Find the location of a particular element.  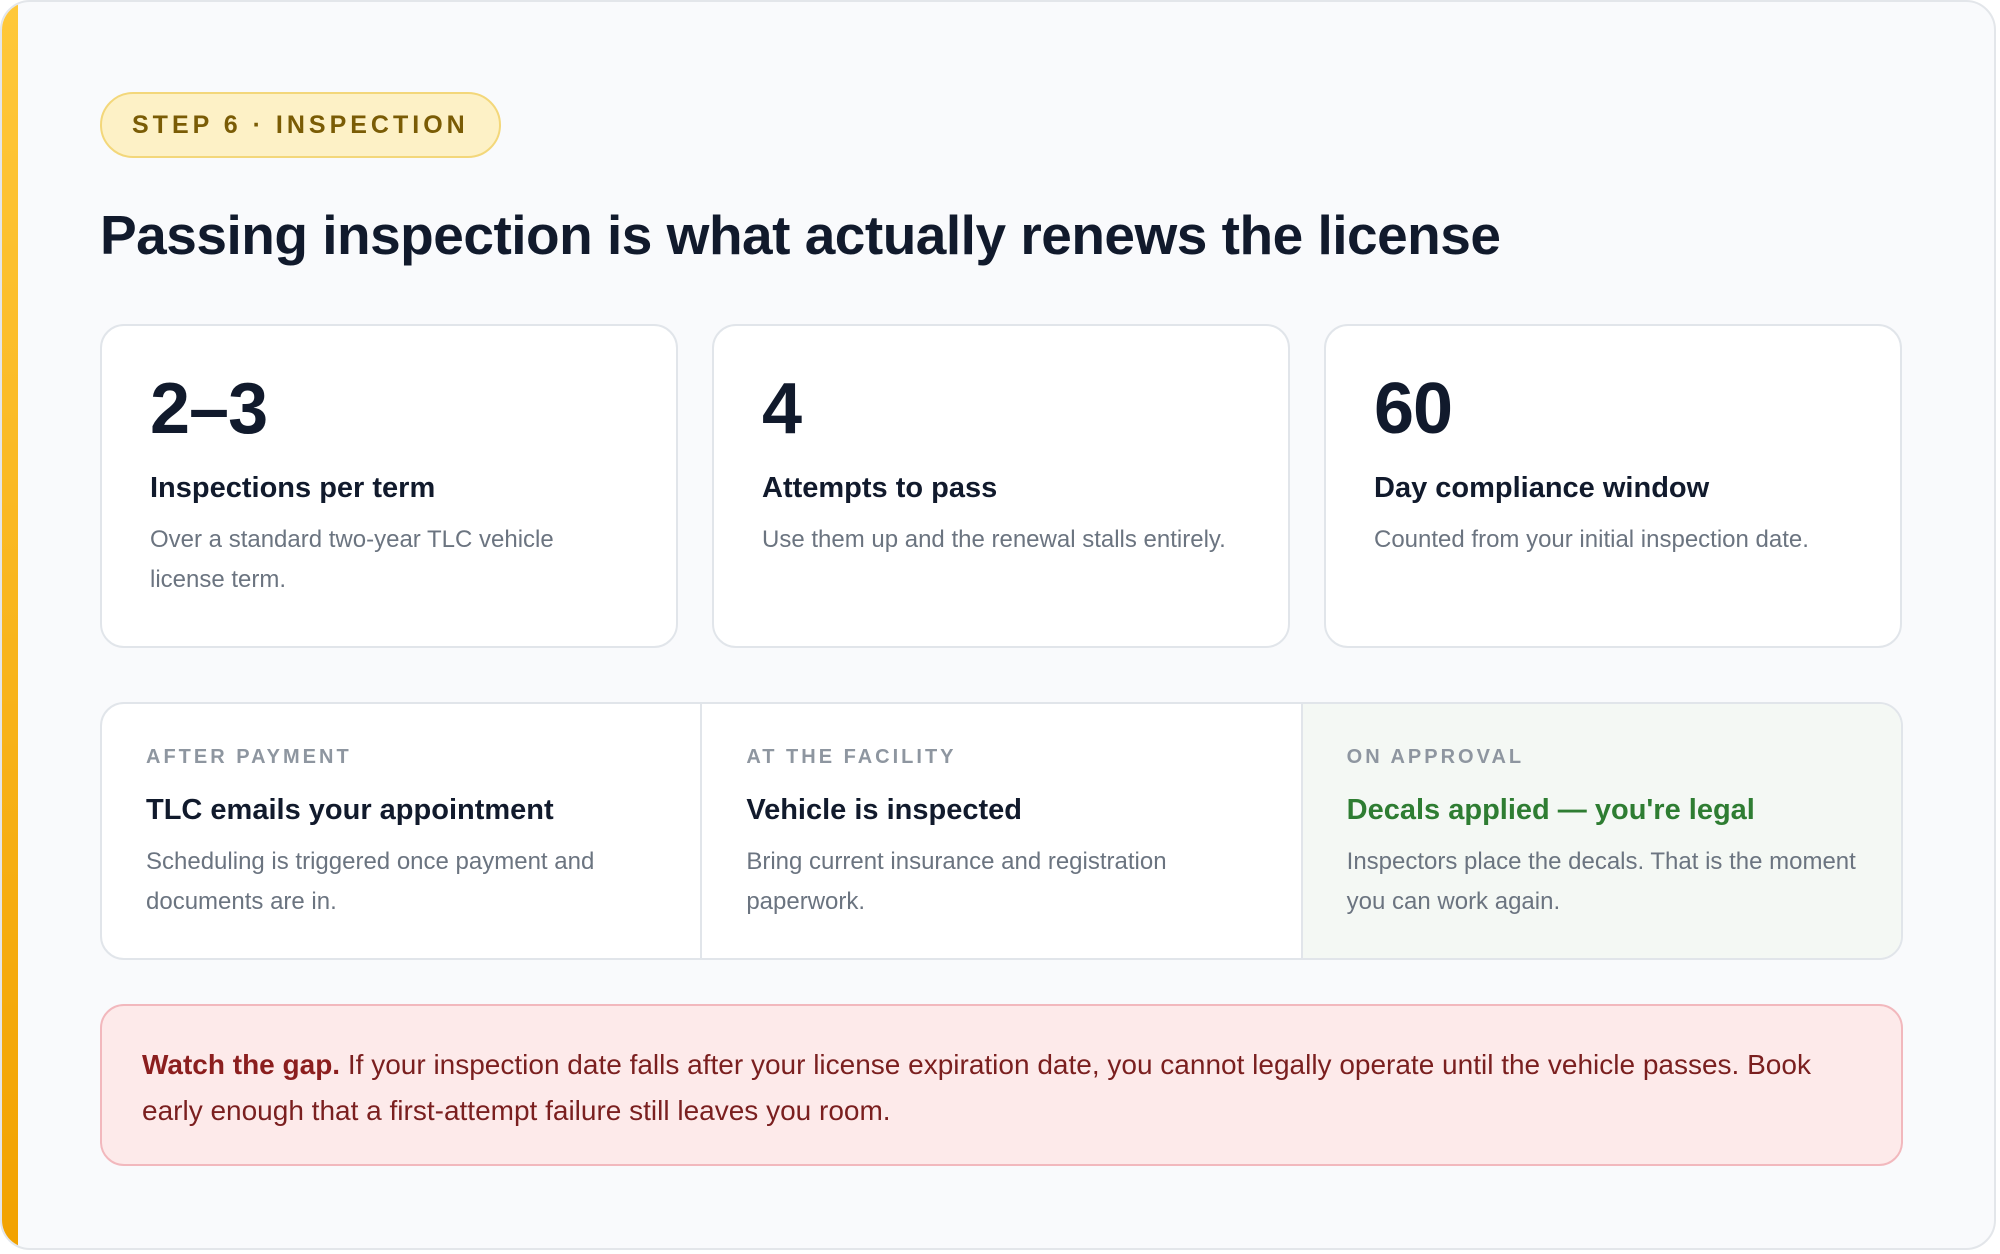

stat-label: Inspections per term is located at coordinates (293, 488).